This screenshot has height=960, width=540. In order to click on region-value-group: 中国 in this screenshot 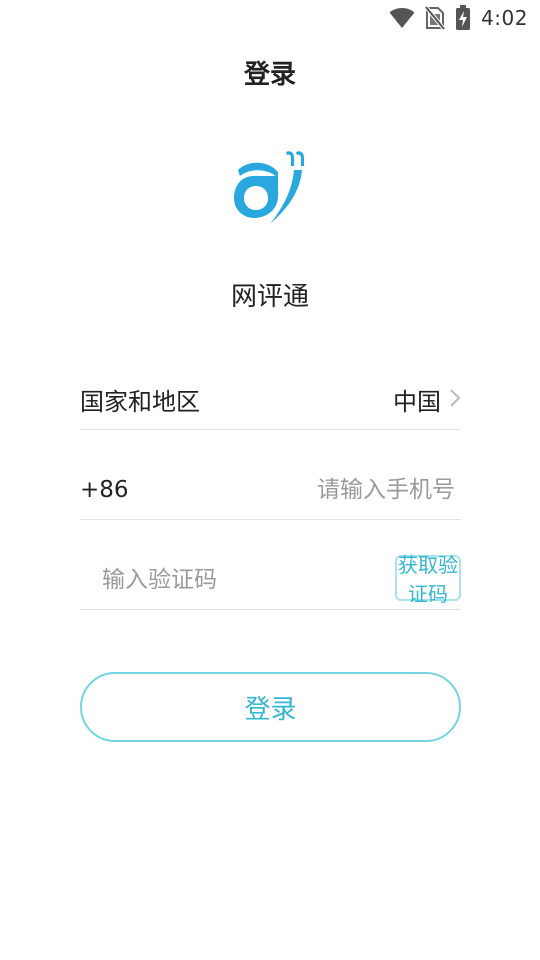, I will do `click(427, 399)`.